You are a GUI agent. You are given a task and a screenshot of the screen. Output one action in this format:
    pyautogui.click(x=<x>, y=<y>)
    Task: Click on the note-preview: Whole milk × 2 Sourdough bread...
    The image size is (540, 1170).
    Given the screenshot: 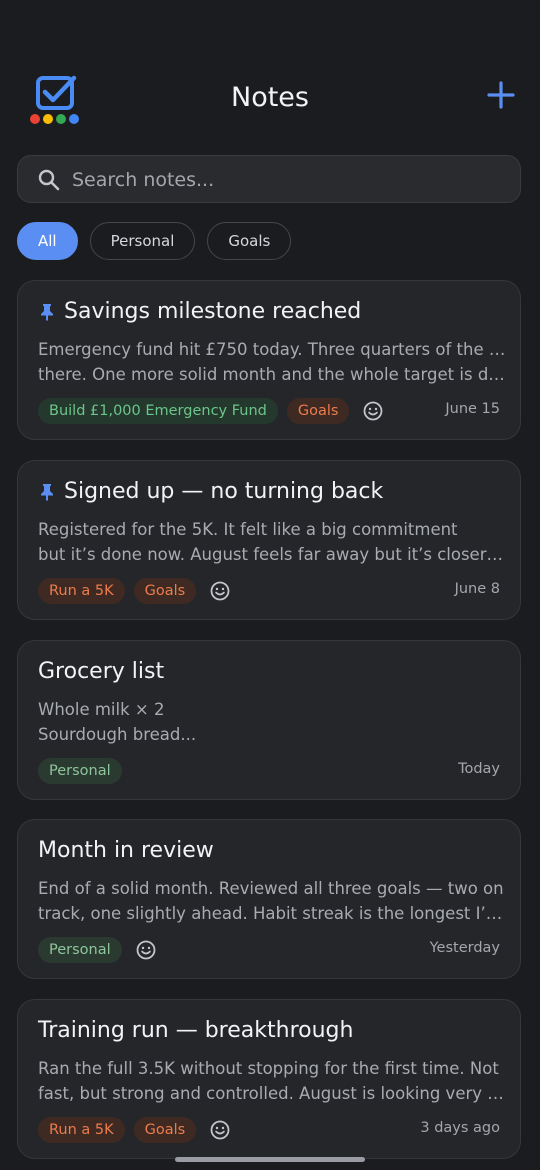 What is the action you would take?
    pyautogui.click(x=272, y=722)
    